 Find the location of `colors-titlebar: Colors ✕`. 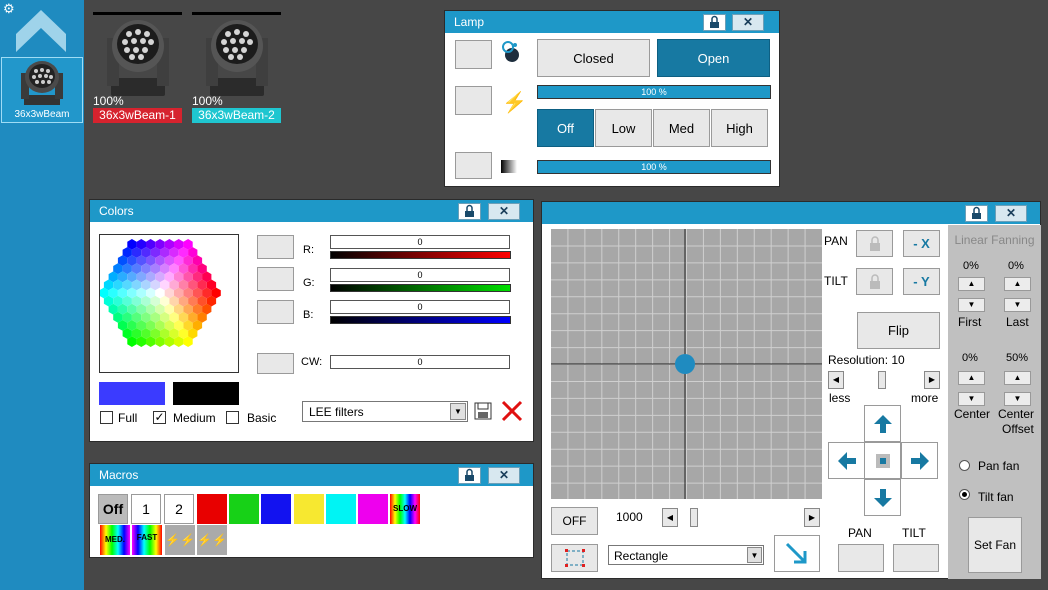

colors-titlebar: Colors ✕ is located at coordinates (311, 211).